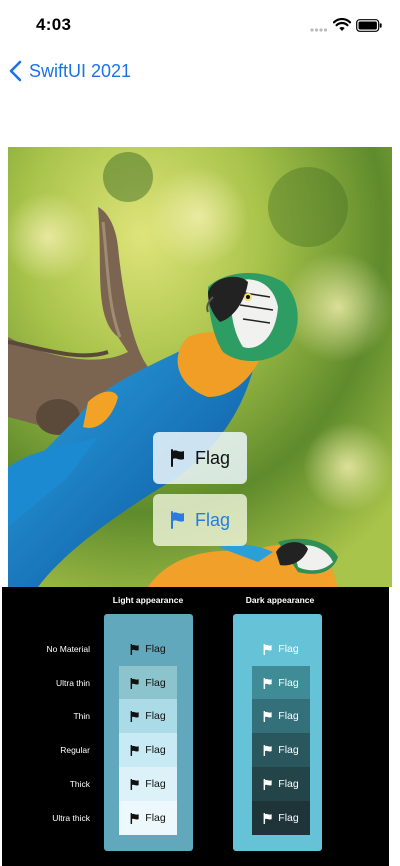  What do you see at coordinates (79, 784) in the screenshot?
I see `material-row-label: Thick` at bounding box center [79, 784].